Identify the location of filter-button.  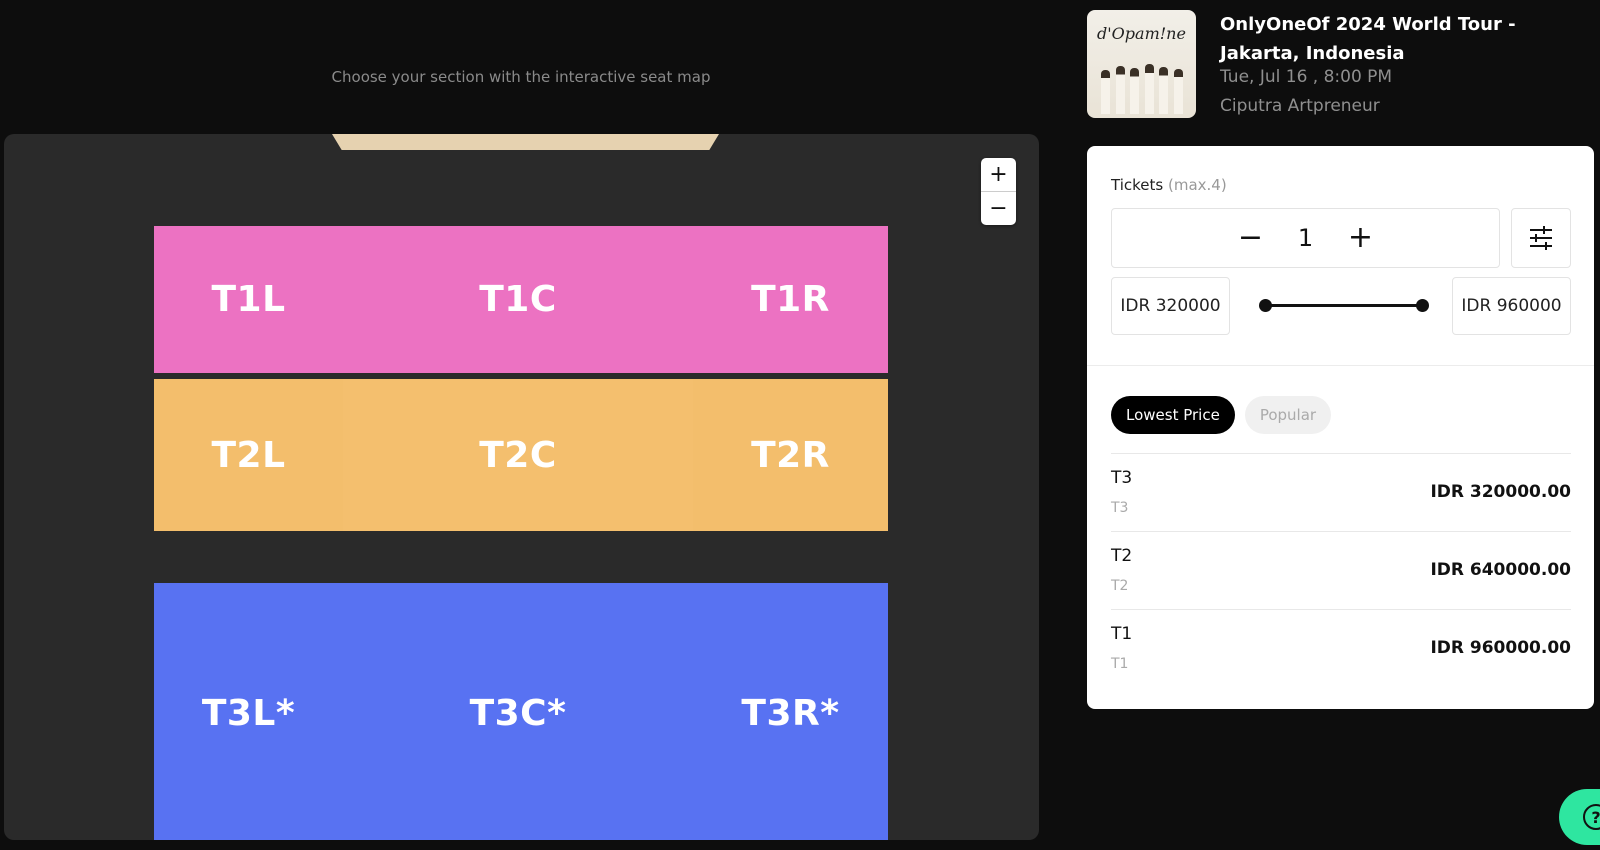
(1541, 238).